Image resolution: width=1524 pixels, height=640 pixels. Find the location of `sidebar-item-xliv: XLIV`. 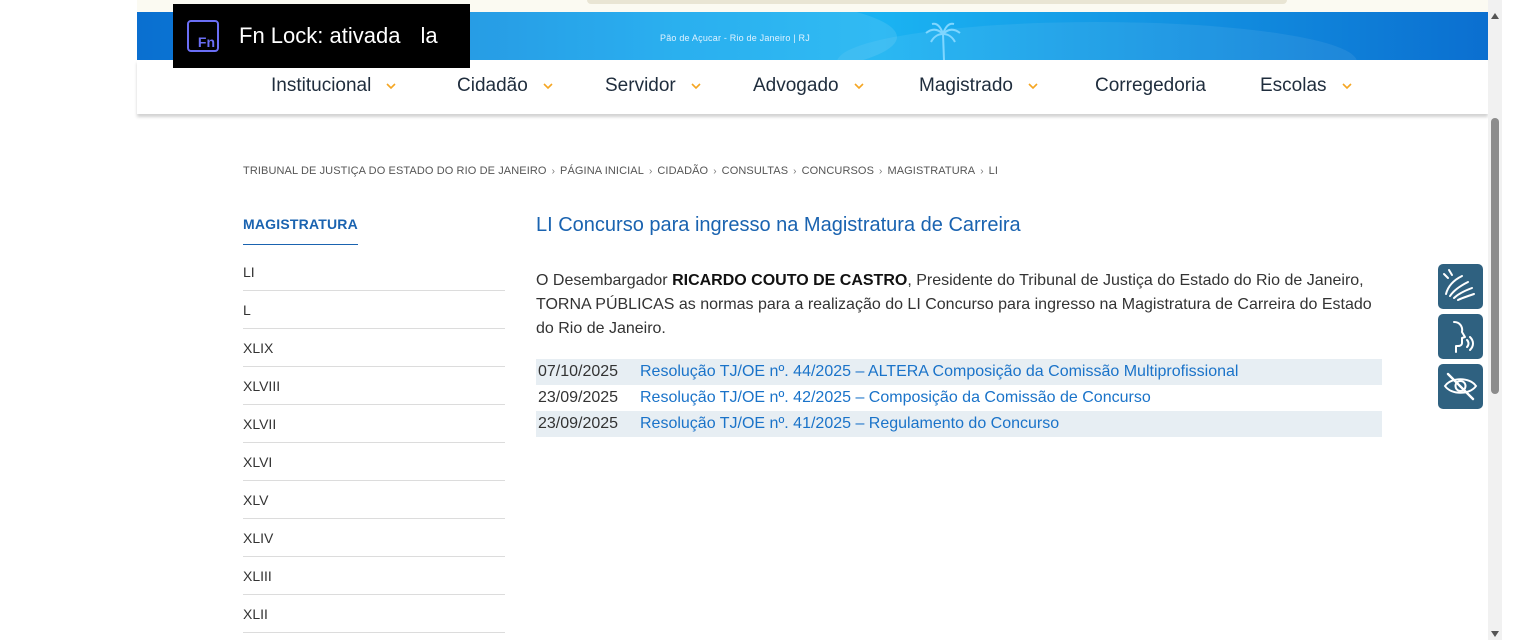

sidebar-item-xliv: XLIV is located at coordinates (374, 538).